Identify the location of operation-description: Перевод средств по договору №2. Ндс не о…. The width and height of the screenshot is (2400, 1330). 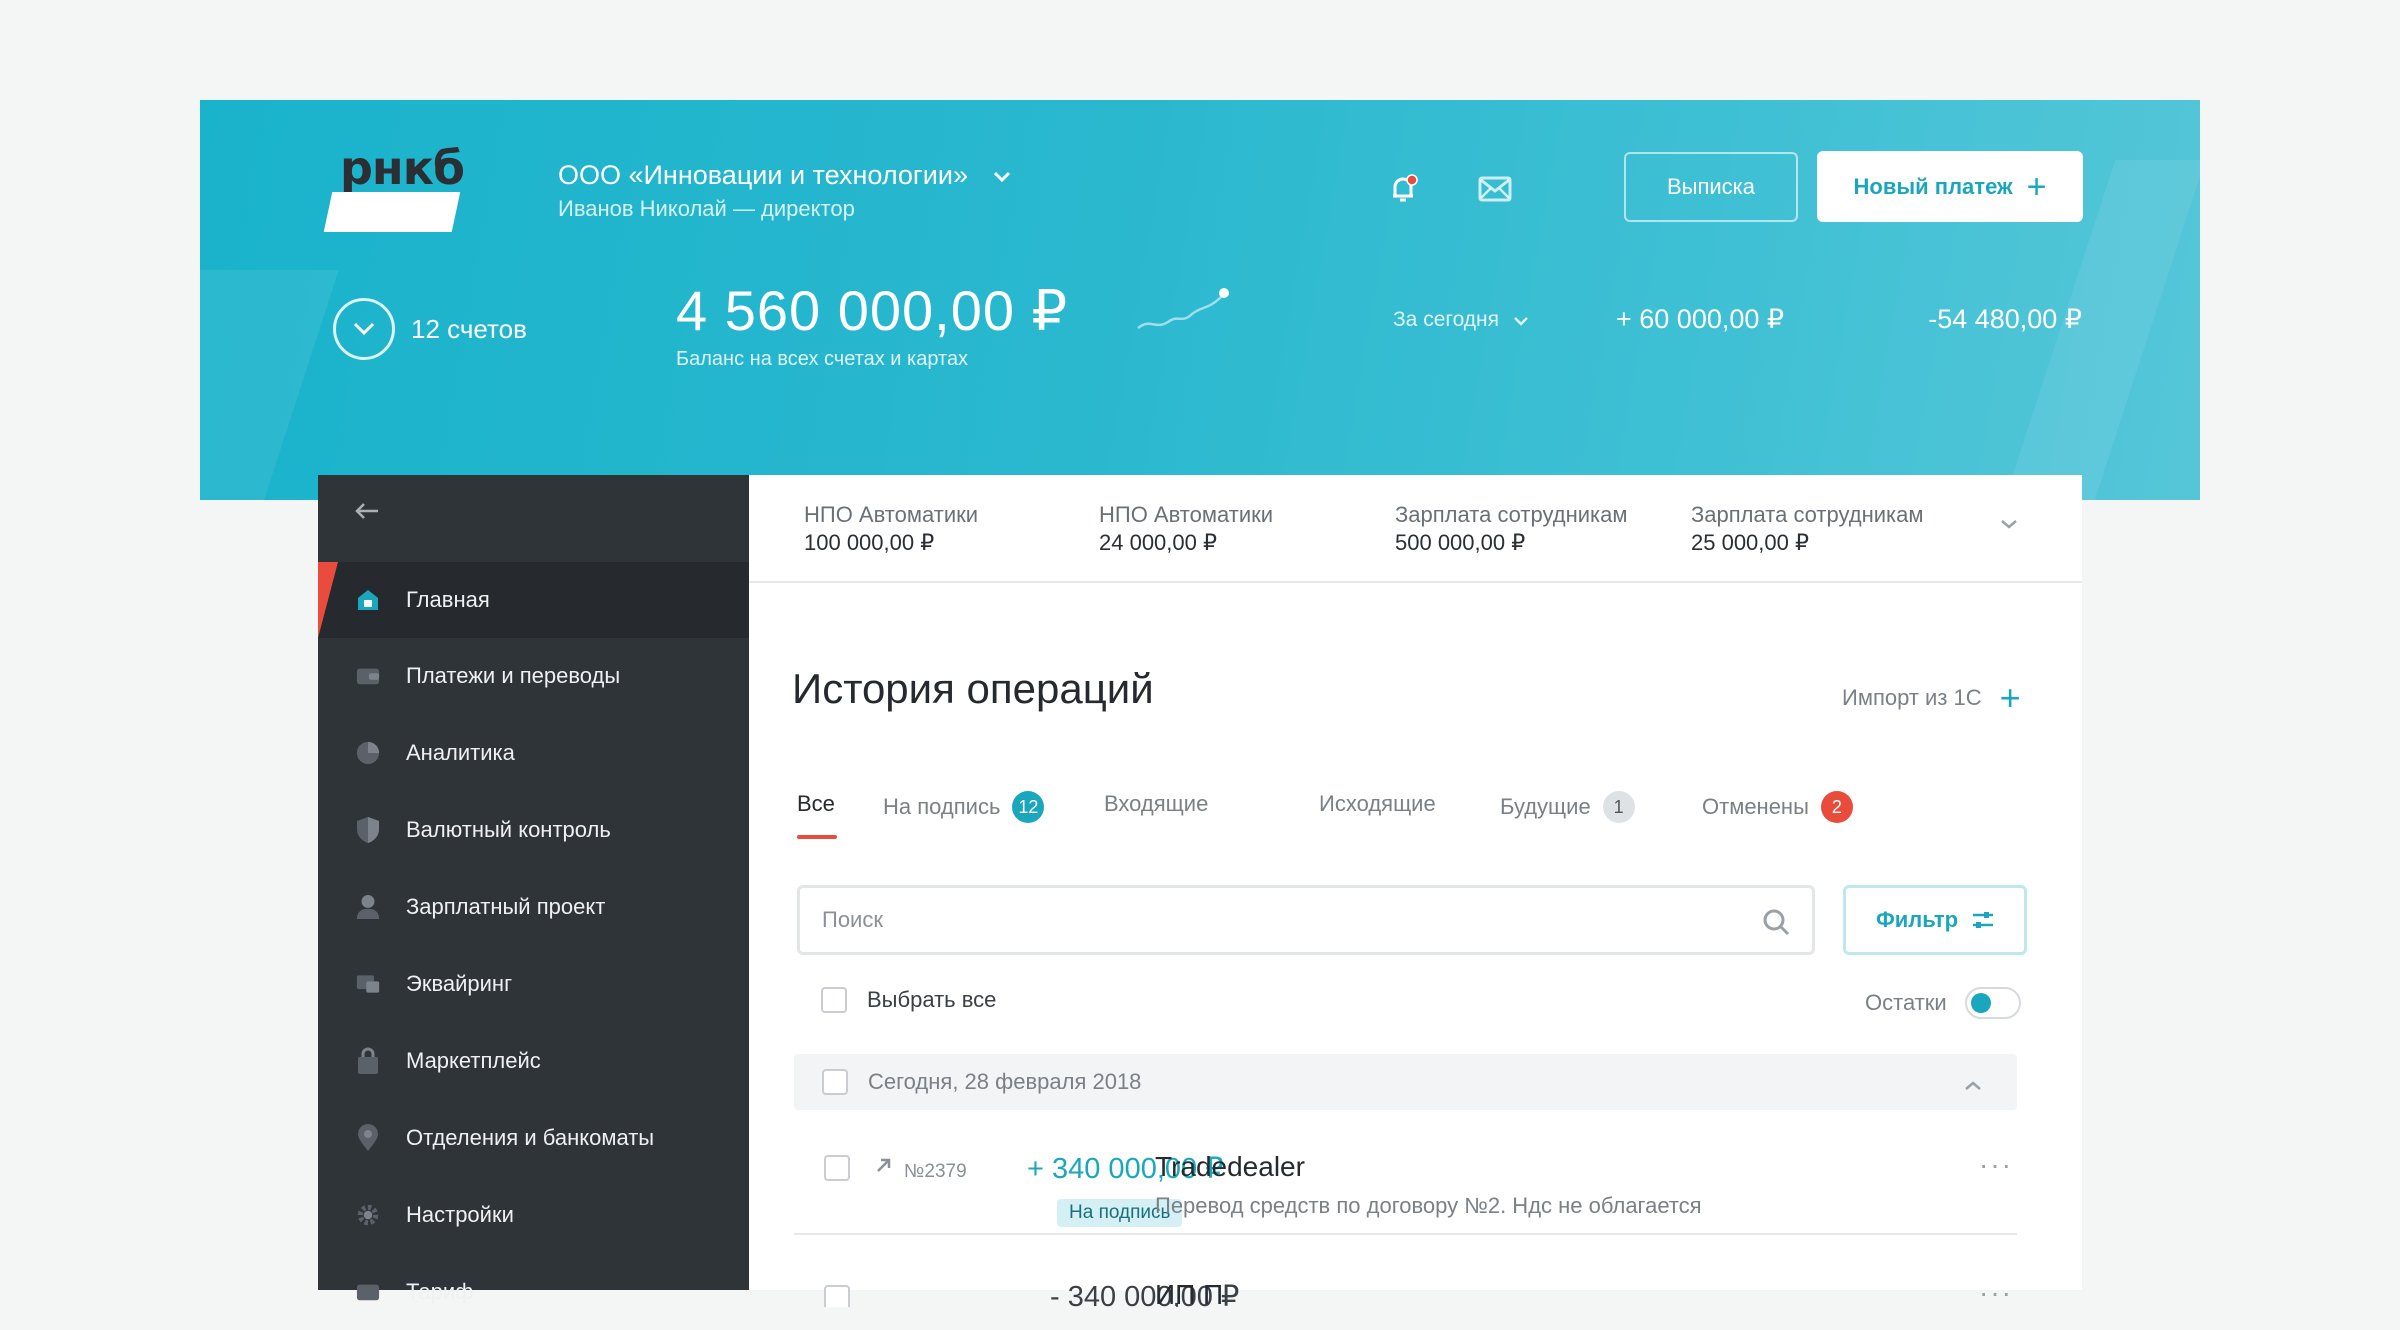
(1428, 1205).